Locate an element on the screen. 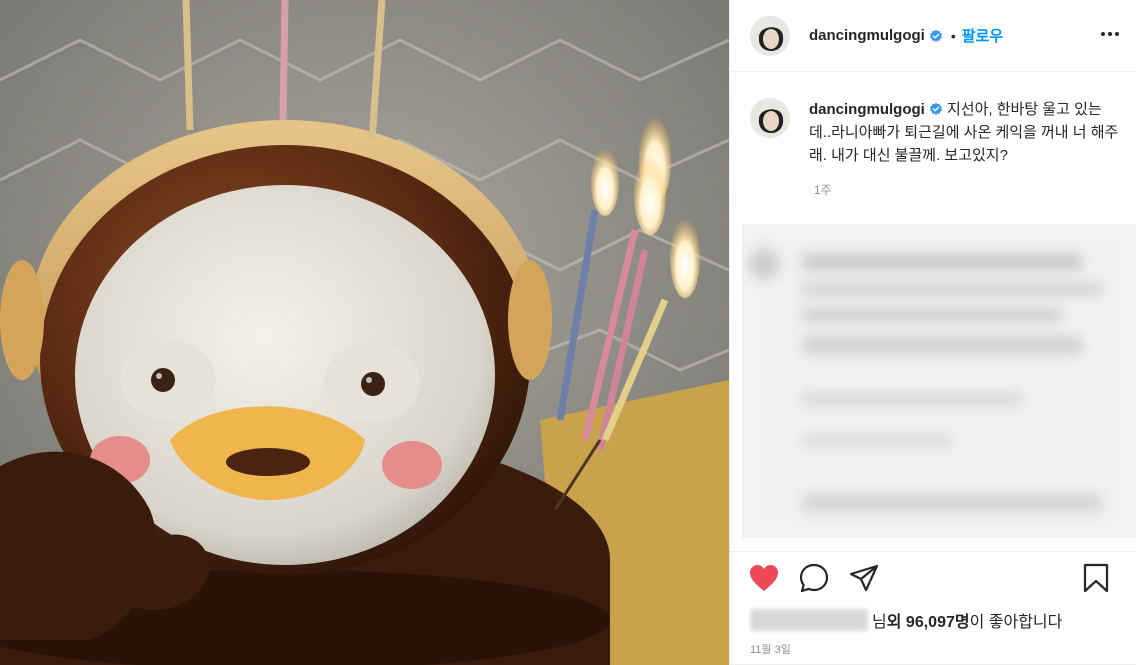  caption-avatar is located at coordinates (770, 118).